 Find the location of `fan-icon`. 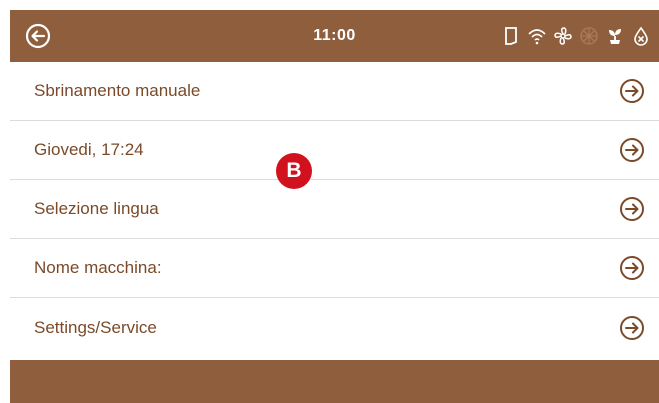

fan-icon is located at coordinates (563, 36).